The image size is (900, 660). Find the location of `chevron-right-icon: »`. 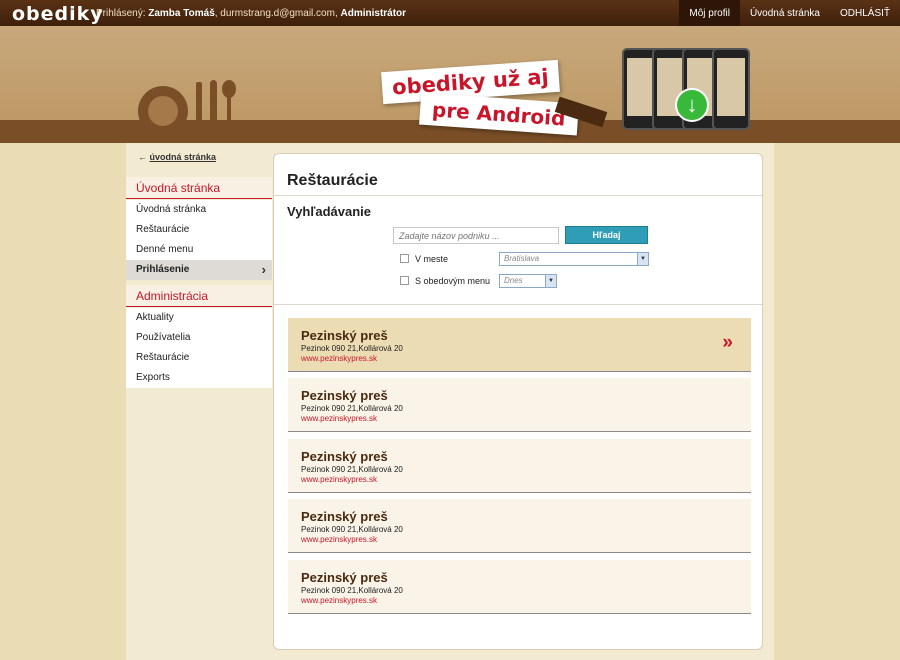

chevron-right-icon: » is located at coordinates (727, 342).